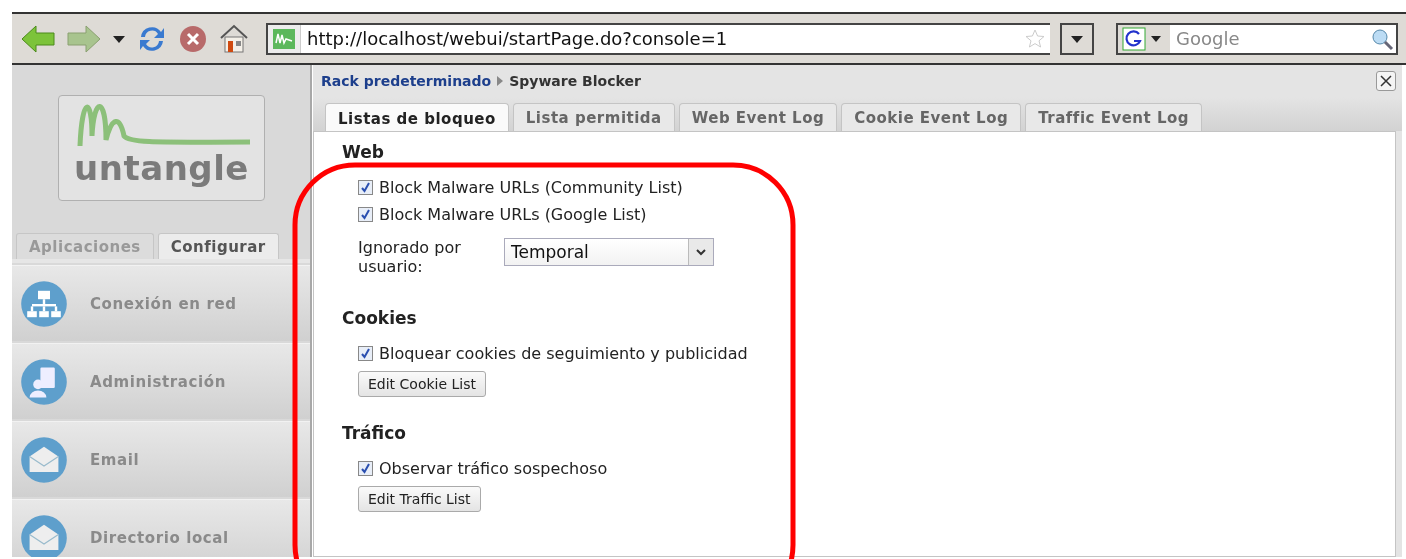 This screenshot has width=1406, height=559. Describe the element at coordinates (406, 81) in the screenshot. I see `breadcrumb-link: Rack predeterminado` at that location.